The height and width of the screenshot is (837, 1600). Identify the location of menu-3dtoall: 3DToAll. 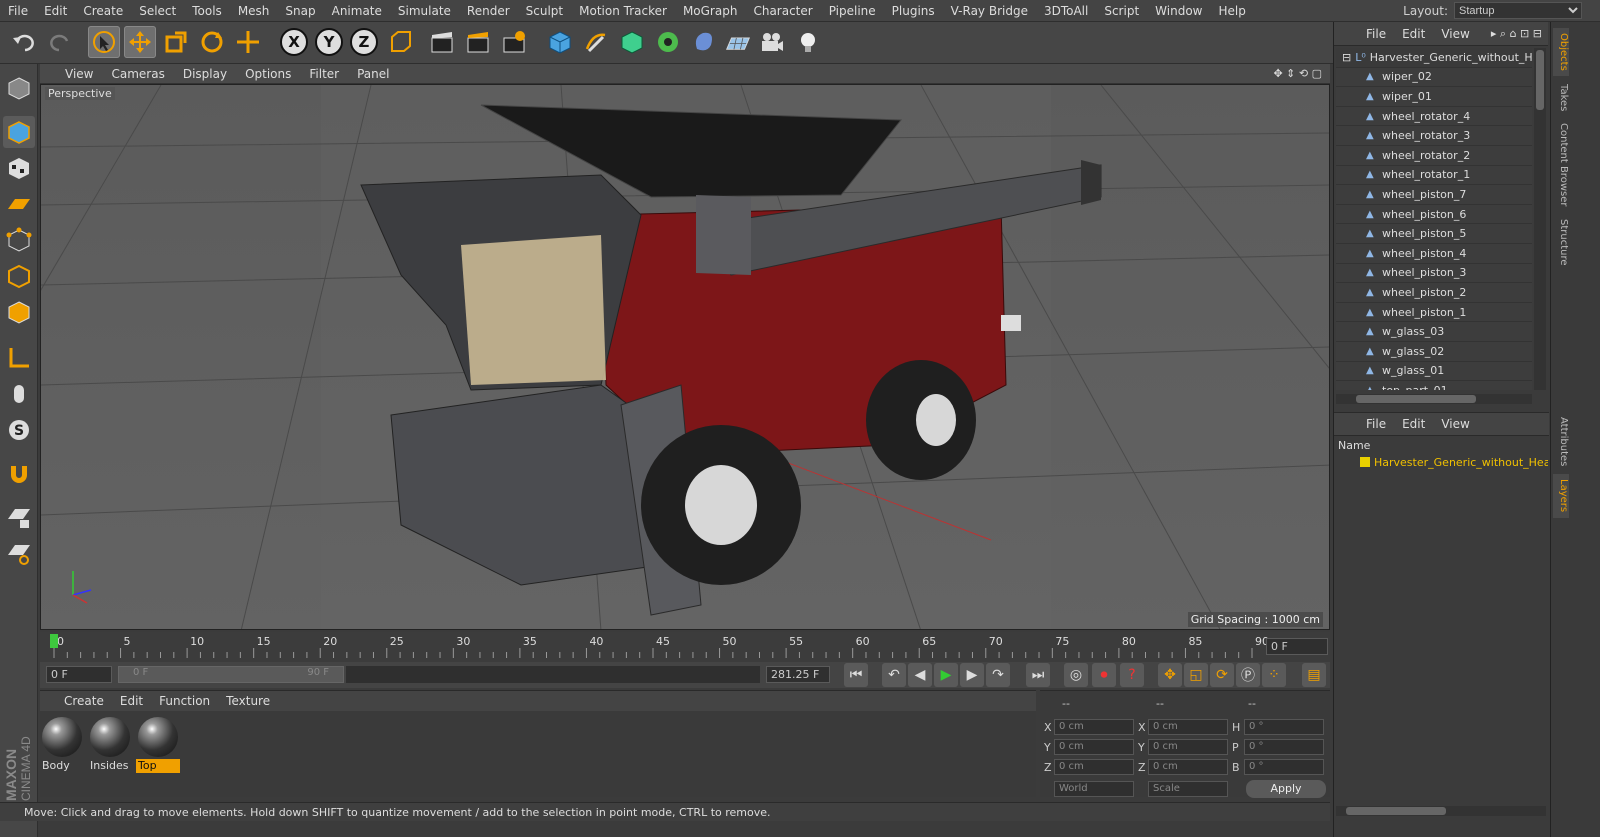
(1066, 11).